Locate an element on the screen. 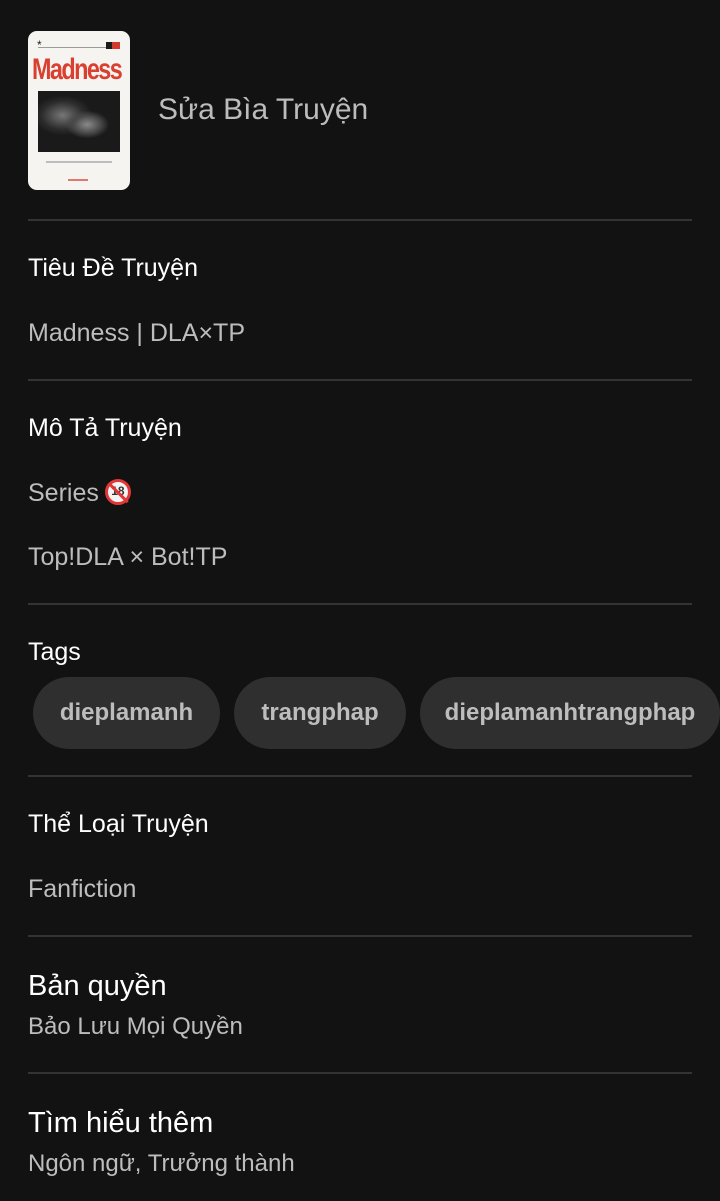 Image resolution: width=720 pixels, height=1201 pixels. cover-title-text: Madness is located at coordinates (77, 69).